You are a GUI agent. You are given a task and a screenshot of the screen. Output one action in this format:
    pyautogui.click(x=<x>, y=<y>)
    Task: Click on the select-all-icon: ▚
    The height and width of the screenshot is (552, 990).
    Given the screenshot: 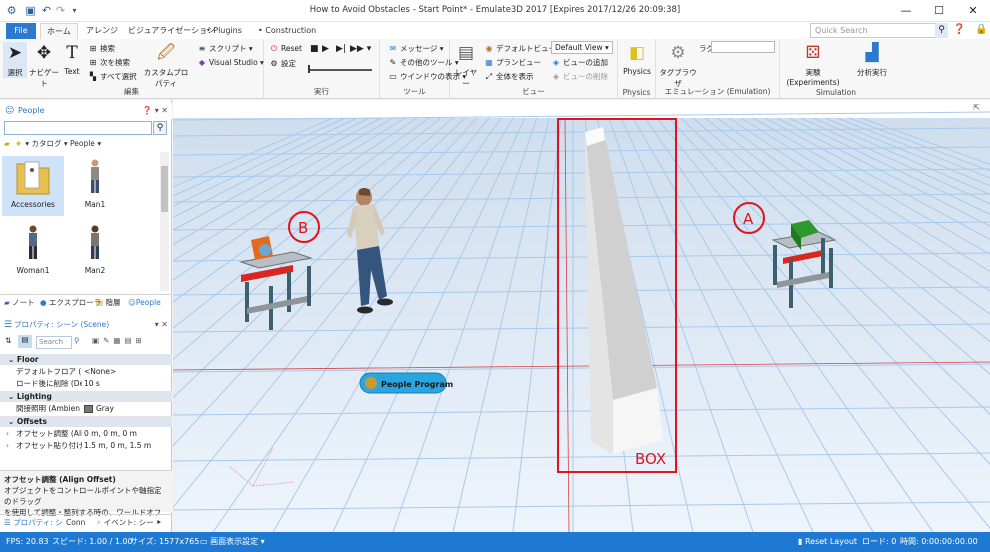 What is the action you would take?
    pyautogui.click(x=93, y=76)
    